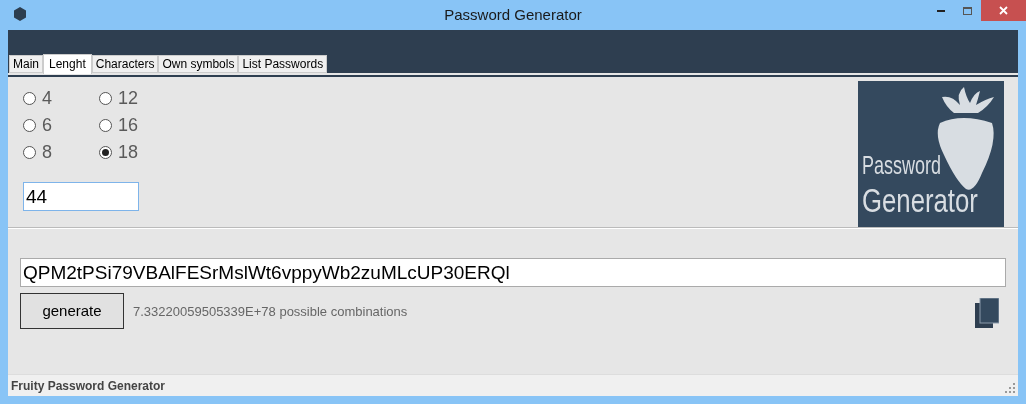 Image resolution: width=1026 pixels, height=404 pixels. What do you see at coordinates (902, 165) in the screenshot?
I see `logo-text: Password` at bounding box center [902, 165].